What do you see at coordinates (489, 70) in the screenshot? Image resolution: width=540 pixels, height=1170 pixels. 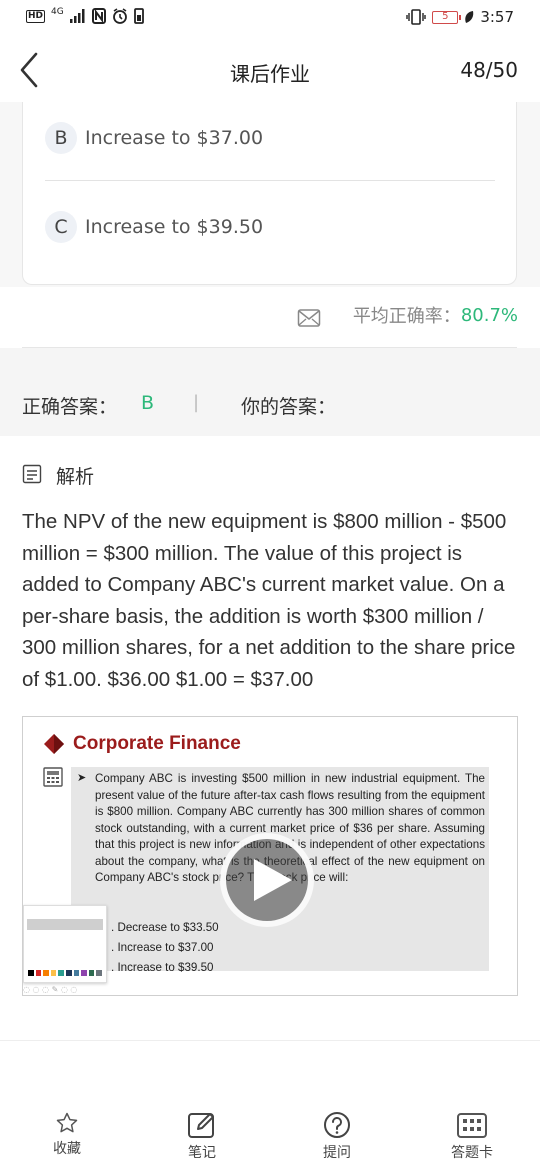 I see `question-counter: 48/50` at bounding box center [489, 70].